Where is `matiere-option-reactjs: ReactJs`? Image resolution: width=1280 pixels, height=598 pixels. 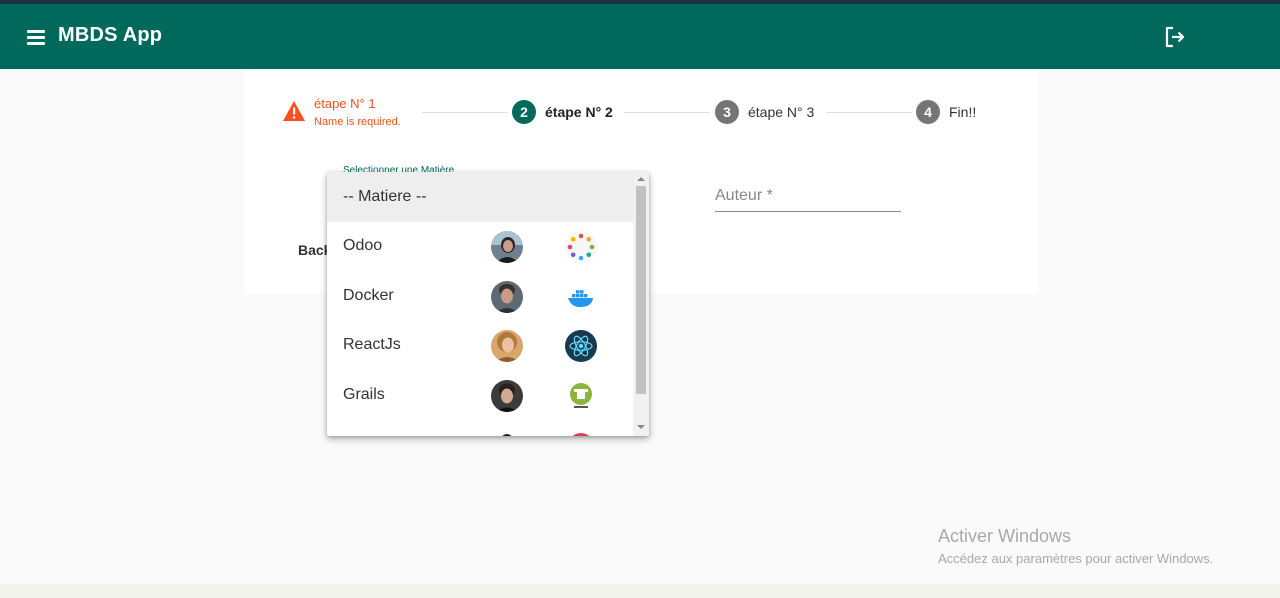 matiere-option-reactjs: ReactJs is located at coordinates (480, 345).